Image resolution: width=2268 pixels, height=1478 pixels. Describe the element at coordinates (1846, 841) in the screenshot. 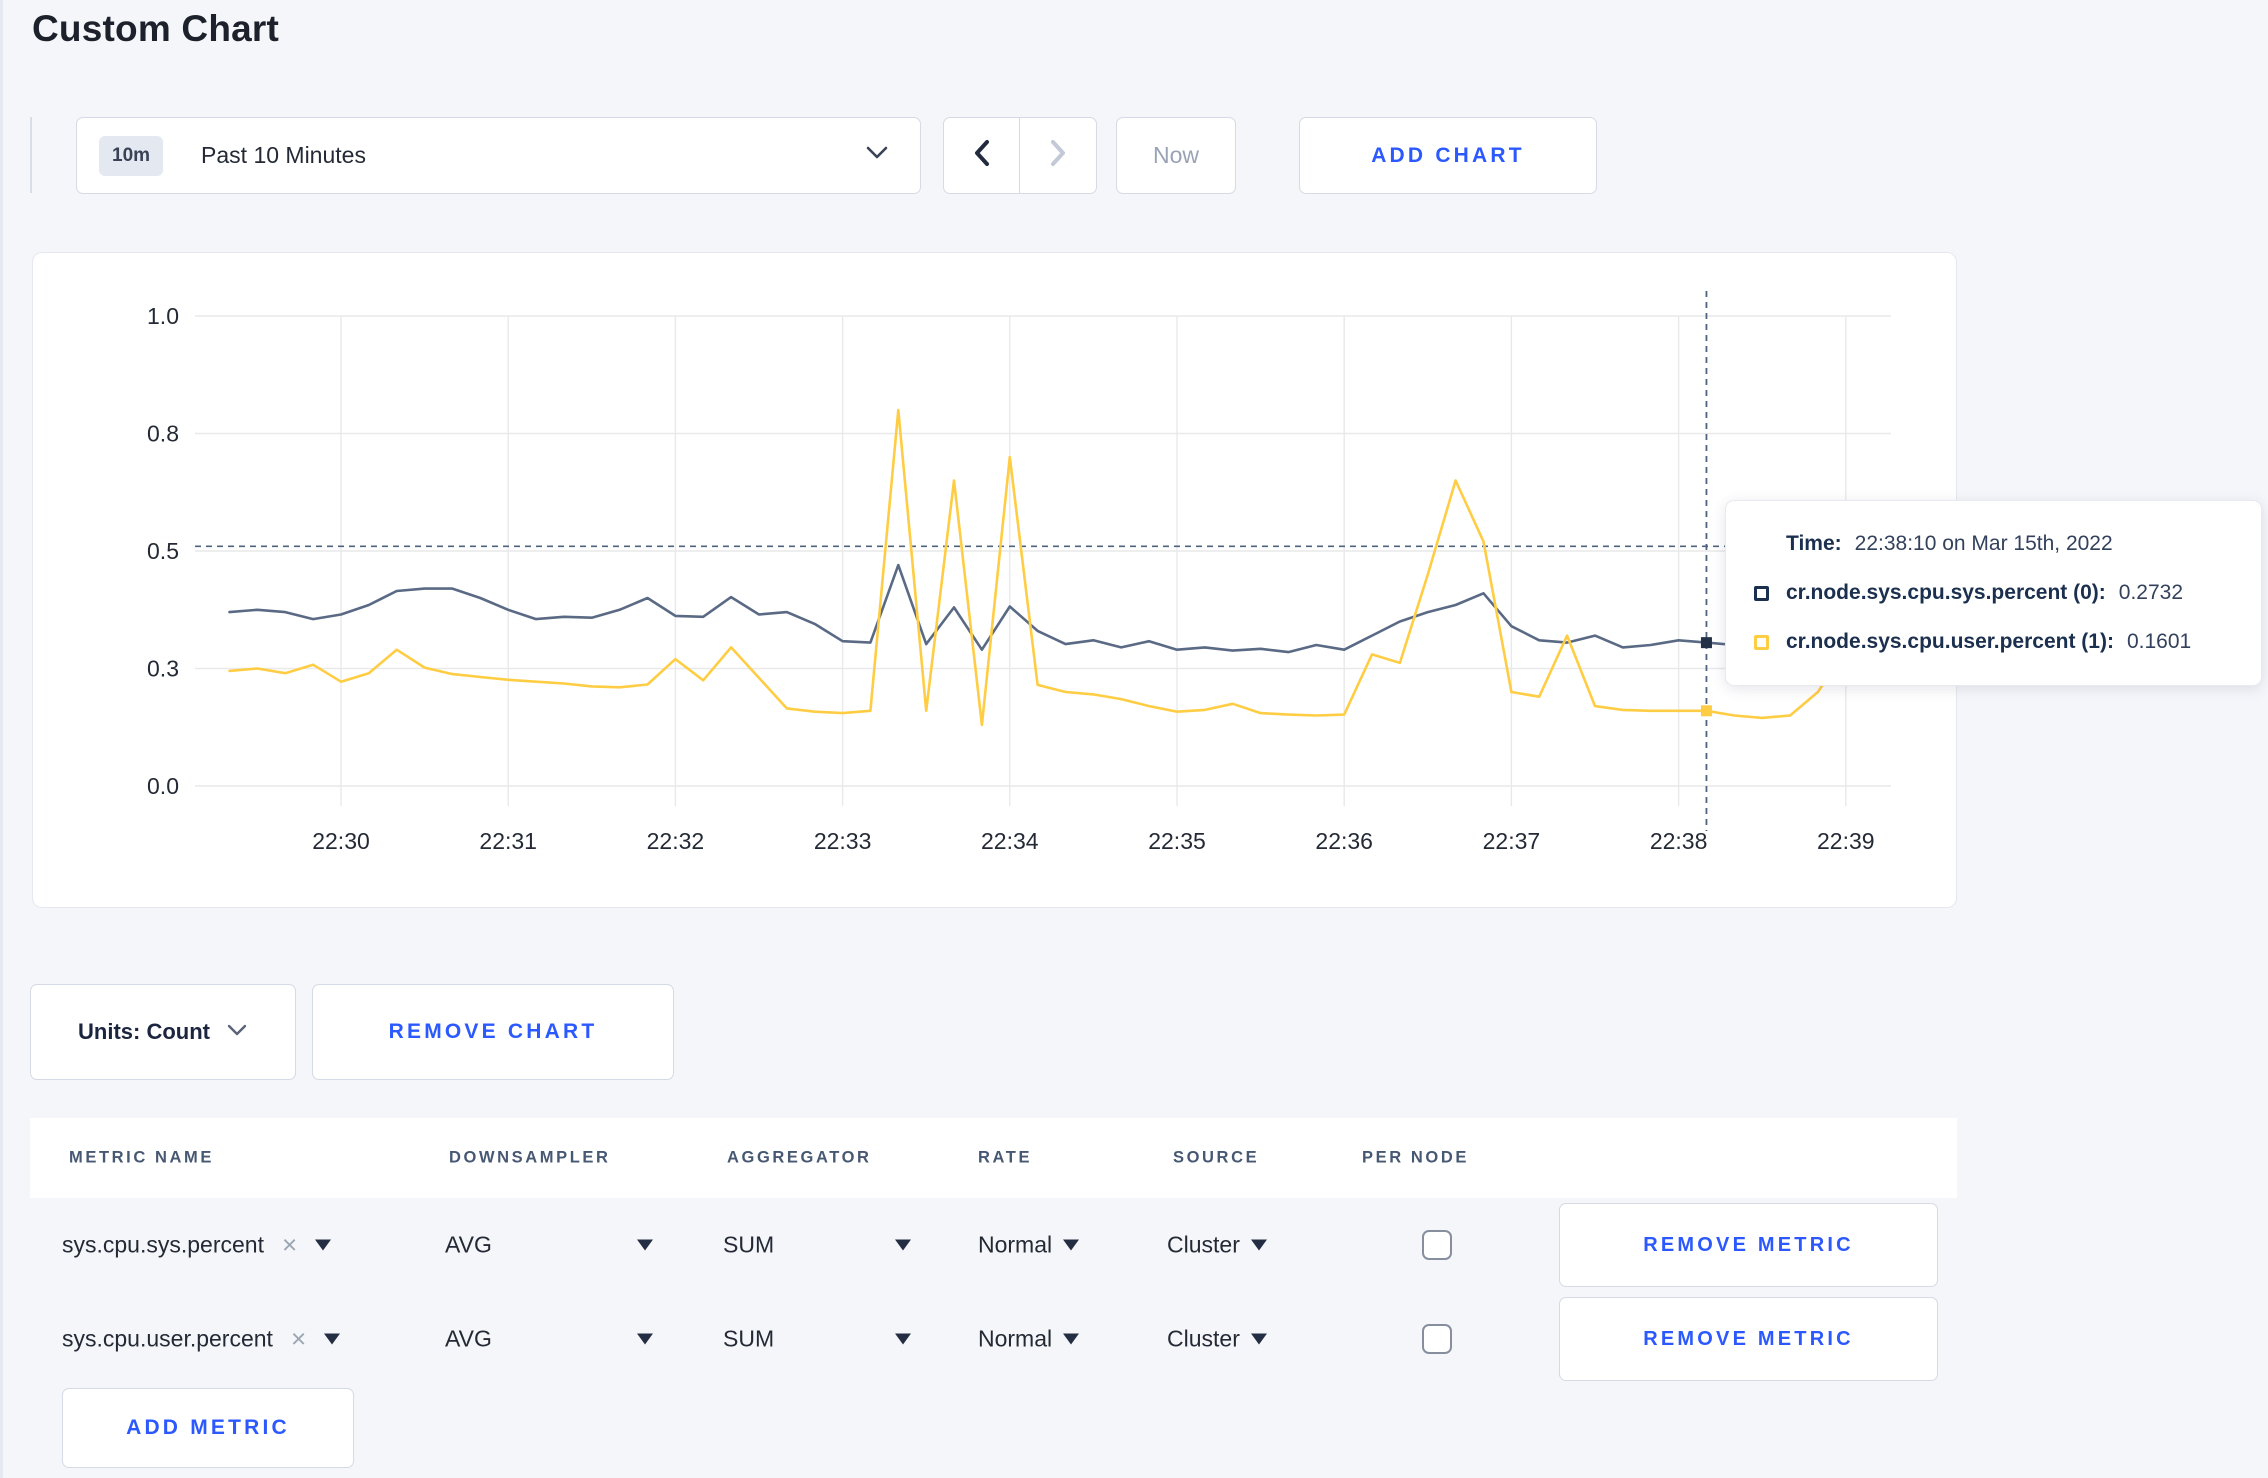

I see `svg-text: 22:39` at that location.